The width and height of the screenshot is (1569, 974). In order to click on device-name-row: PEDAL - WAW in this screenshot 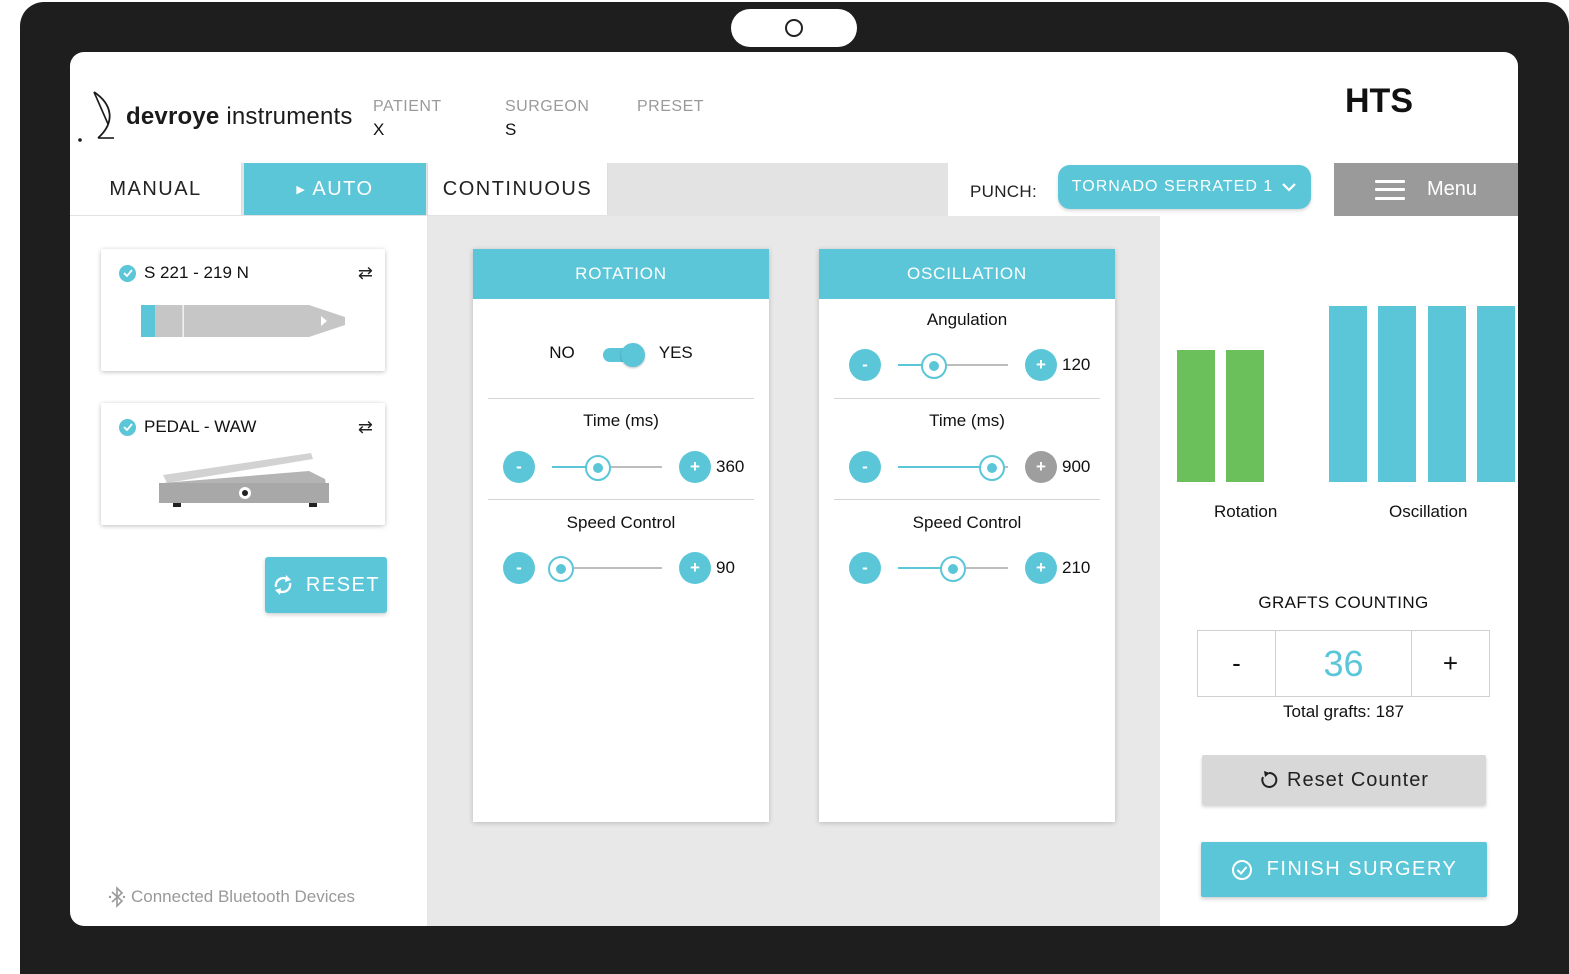, I will do `click(187, 427)`.